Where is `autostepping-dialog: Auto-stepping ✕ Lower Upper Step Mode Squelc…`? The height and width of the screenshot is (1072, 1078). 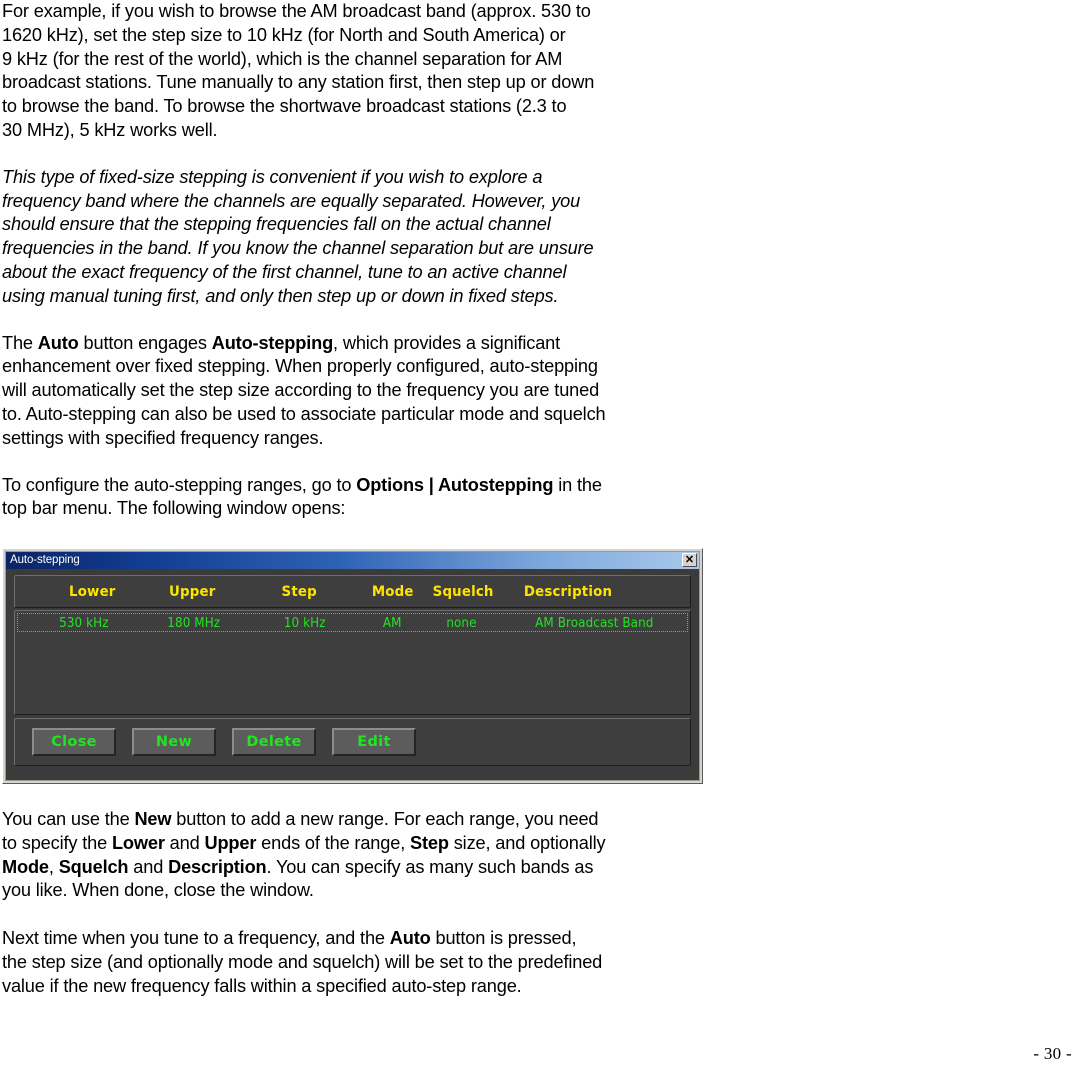
autostepping-dialog: Auto-stepping ✕ Lower Upper Step Mode Squelc… is located at coordinates (352, 666).